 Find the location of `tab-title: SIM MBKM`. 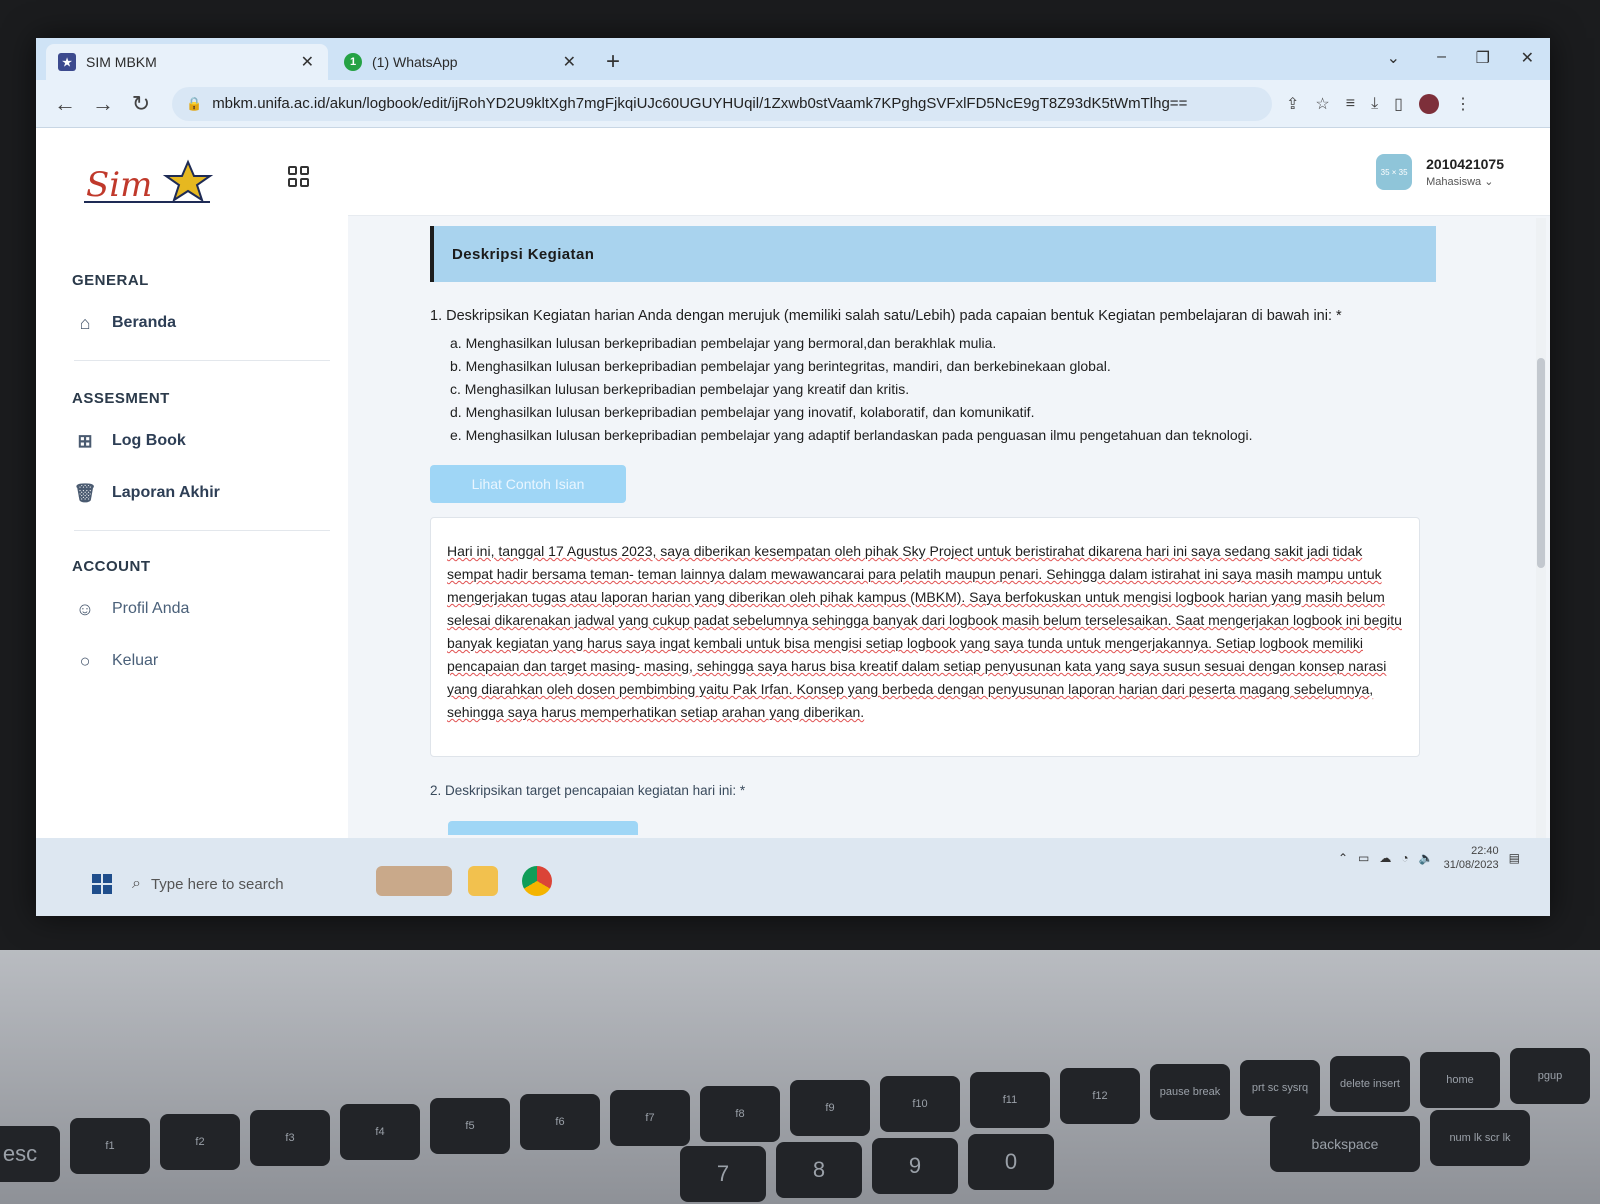

tab-title: SIM MBKM is located at coordinates (121, 62).